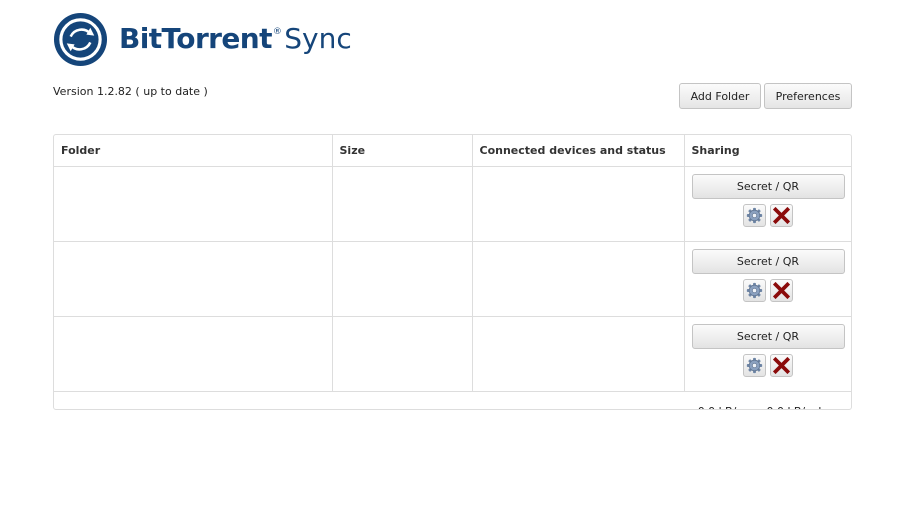  I want to click on table-footer-row: 0.0 kB/s up, 0.0 kB/s down, so click(452, 401).